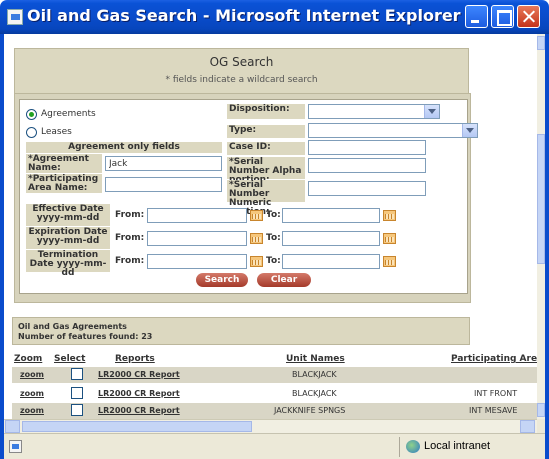 Image resolution: width=549 pixels, height=459 pixels. What do you see at coordinates (241, 80) in the screenshot?
I see `wildcard-note: * fields indicate a wildcard search` at bounding box center [241, 80].